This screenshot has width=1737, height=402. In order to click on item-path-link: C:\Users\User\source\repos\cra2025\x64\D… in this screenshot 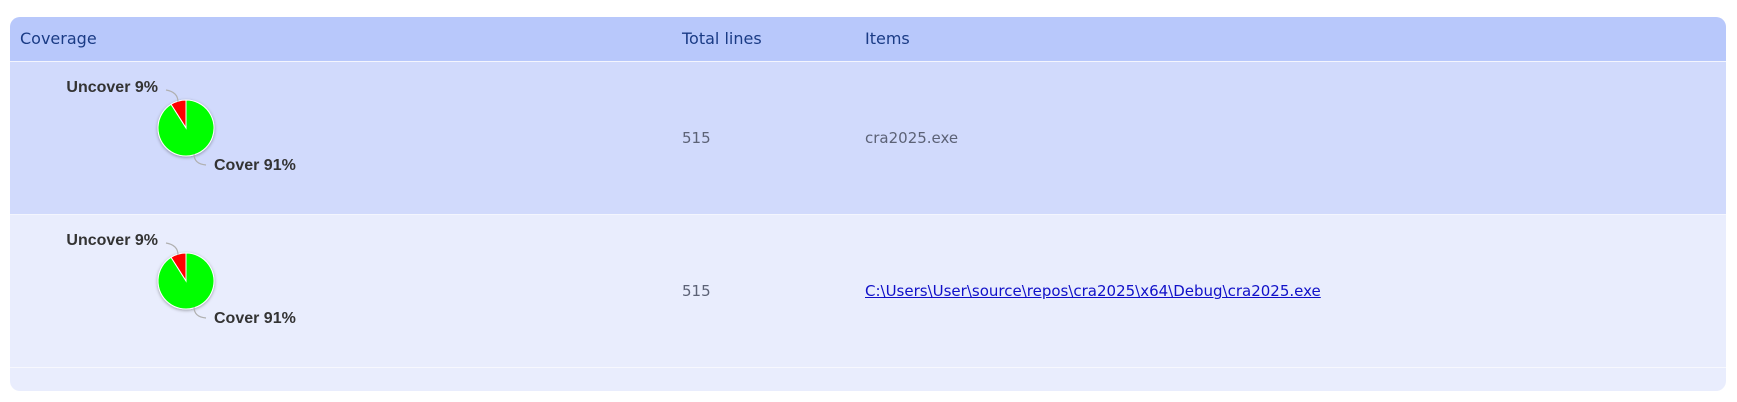, I will do `click(1093, 291)`.